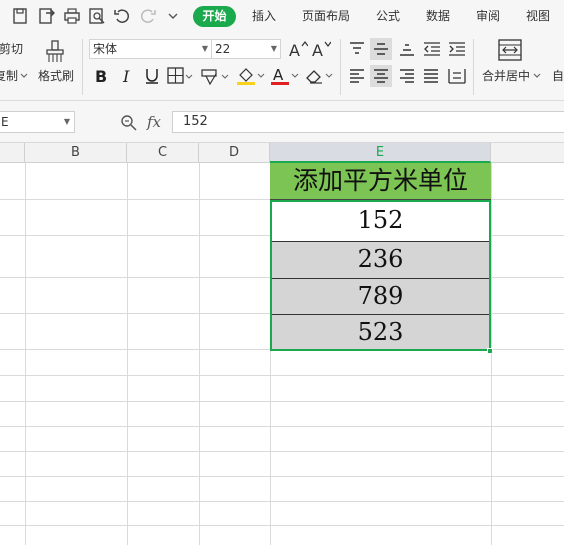 This screenshot has height=545, width=564. What do you see at coordinates (380, 332) in the screenshot?
I see `cell-e5: 523` at bounding box center [380, 332].